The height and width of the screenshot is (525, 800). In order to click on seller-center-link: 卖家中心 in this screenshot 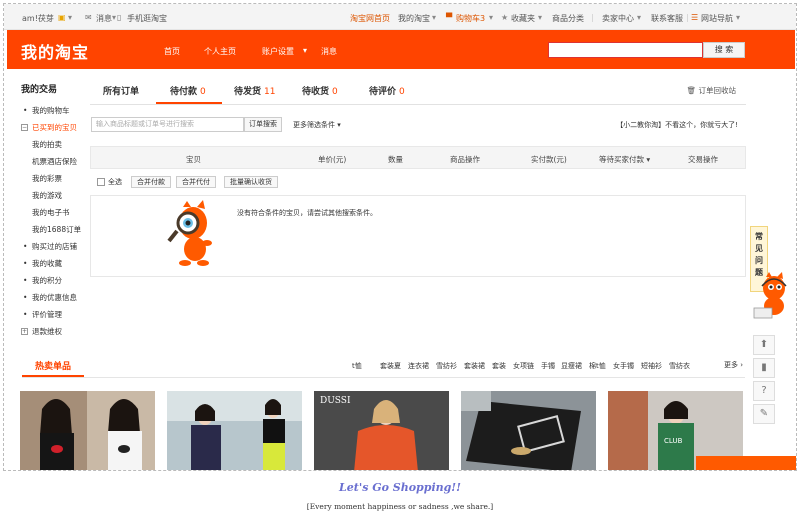, I will do `click(618, 18)`.